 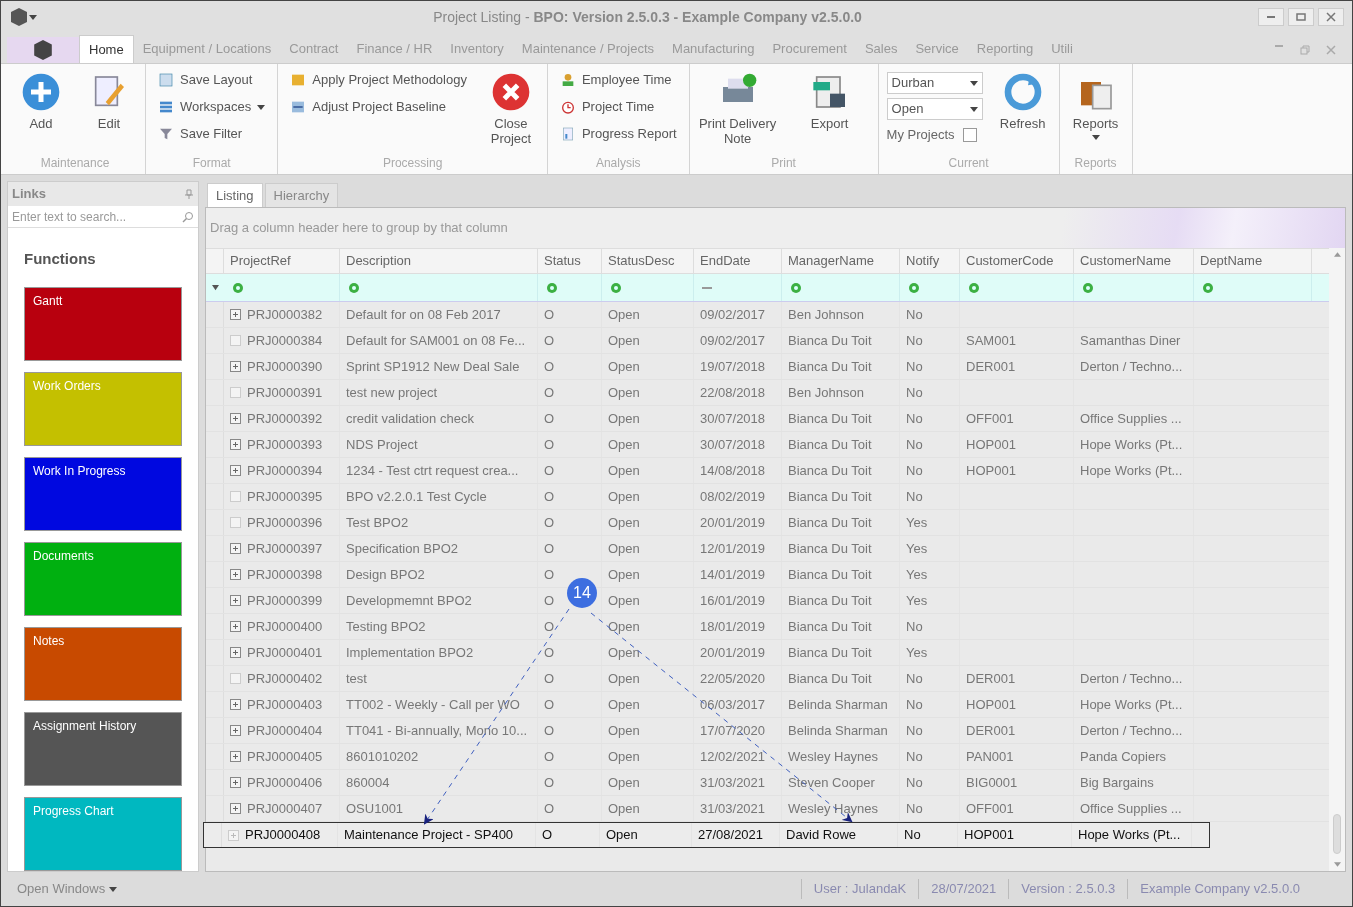 What do you see at coordinates (103, 493) in the screenshot?
I see `function-tile: Work In Progress` at bounding box center [103, 493].